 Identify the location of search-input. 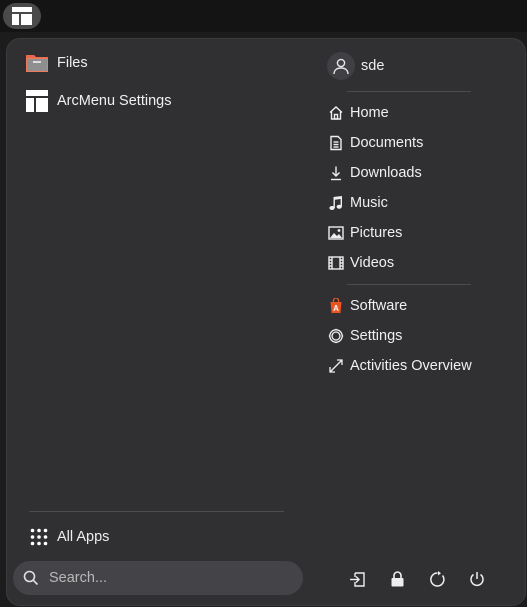
(164, 578).